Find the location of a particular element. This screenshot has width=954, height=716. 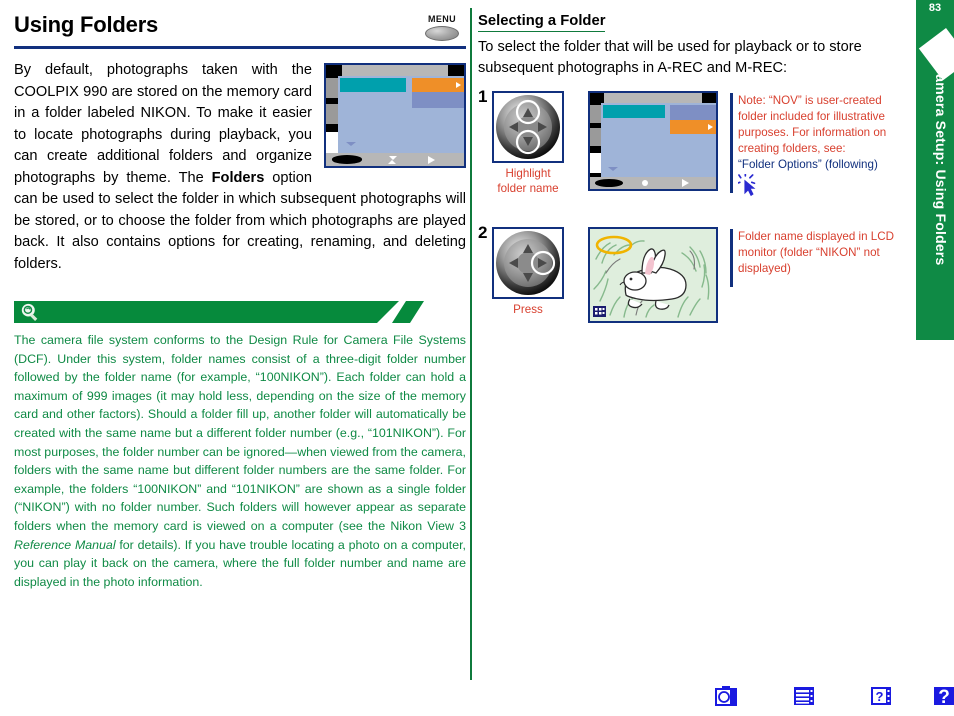

note-1-line-3: purposes. For information on is located at coordinates (812, 132).